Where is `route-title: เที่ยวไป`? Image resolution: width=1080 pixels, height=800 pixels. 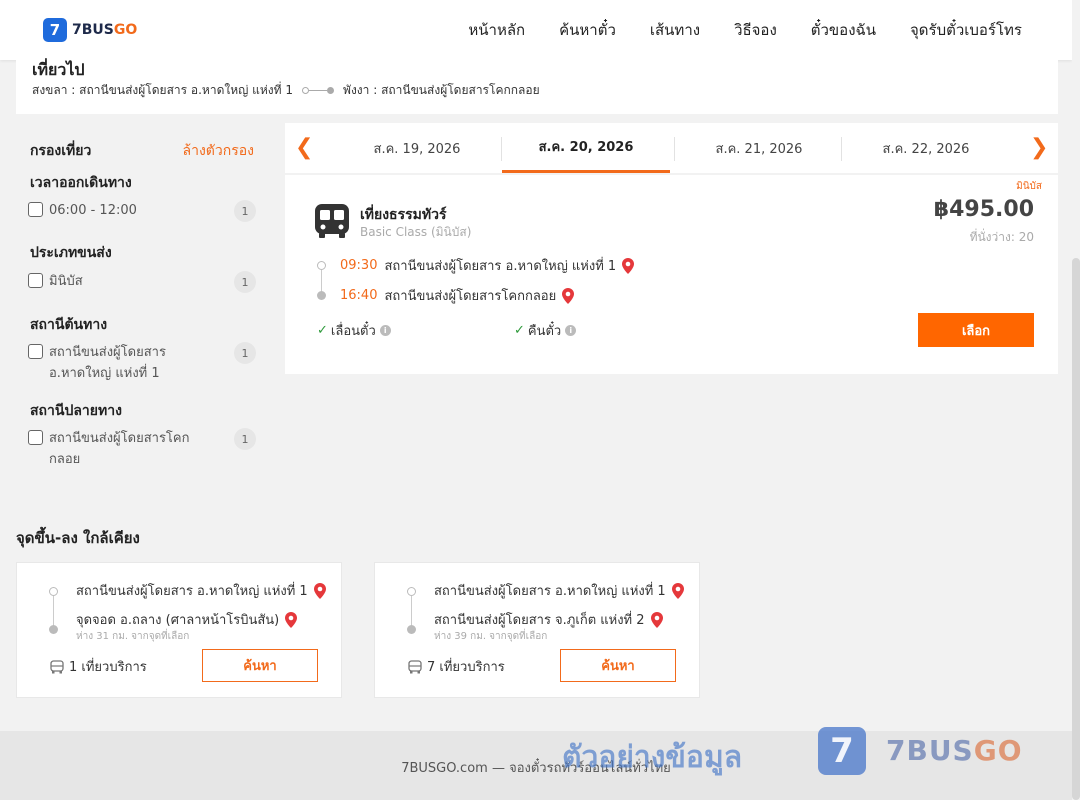
route-title: เที่ยวไป is located at coordinates (58, 69).